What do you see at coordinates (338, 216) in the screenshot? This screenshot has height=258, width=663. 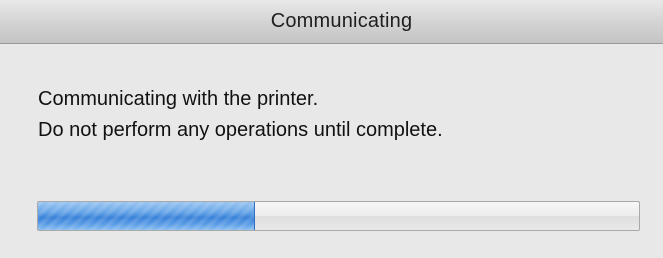 I see `progress-bar` at bounding box center [338, 216].